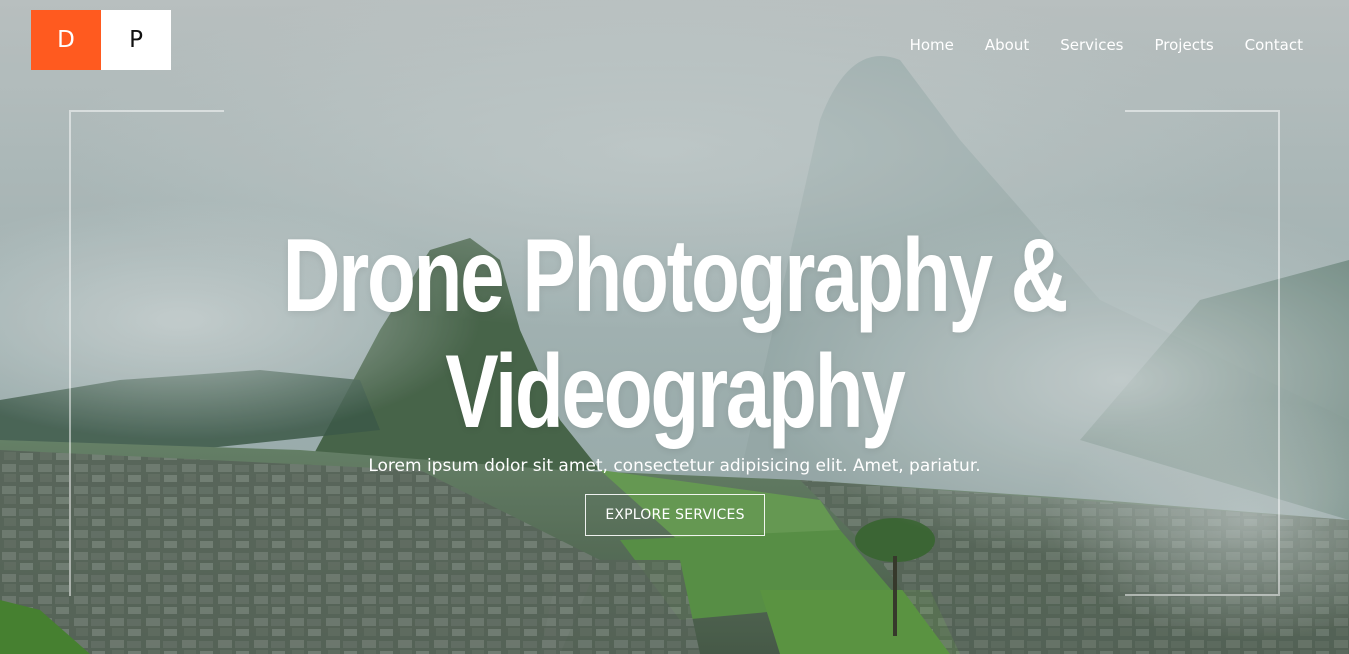  I want to click on nav-home: Home, so click(932, 45).